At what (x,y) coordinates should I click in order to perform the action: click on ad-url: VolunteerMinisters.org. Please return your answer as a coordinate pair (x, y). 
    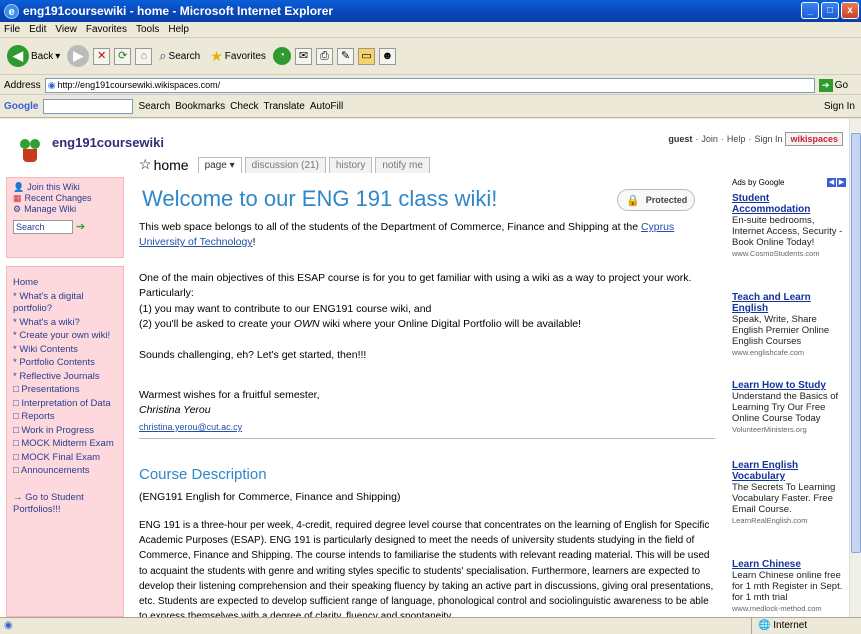
    Looking at the image, I should click on (769, 429).